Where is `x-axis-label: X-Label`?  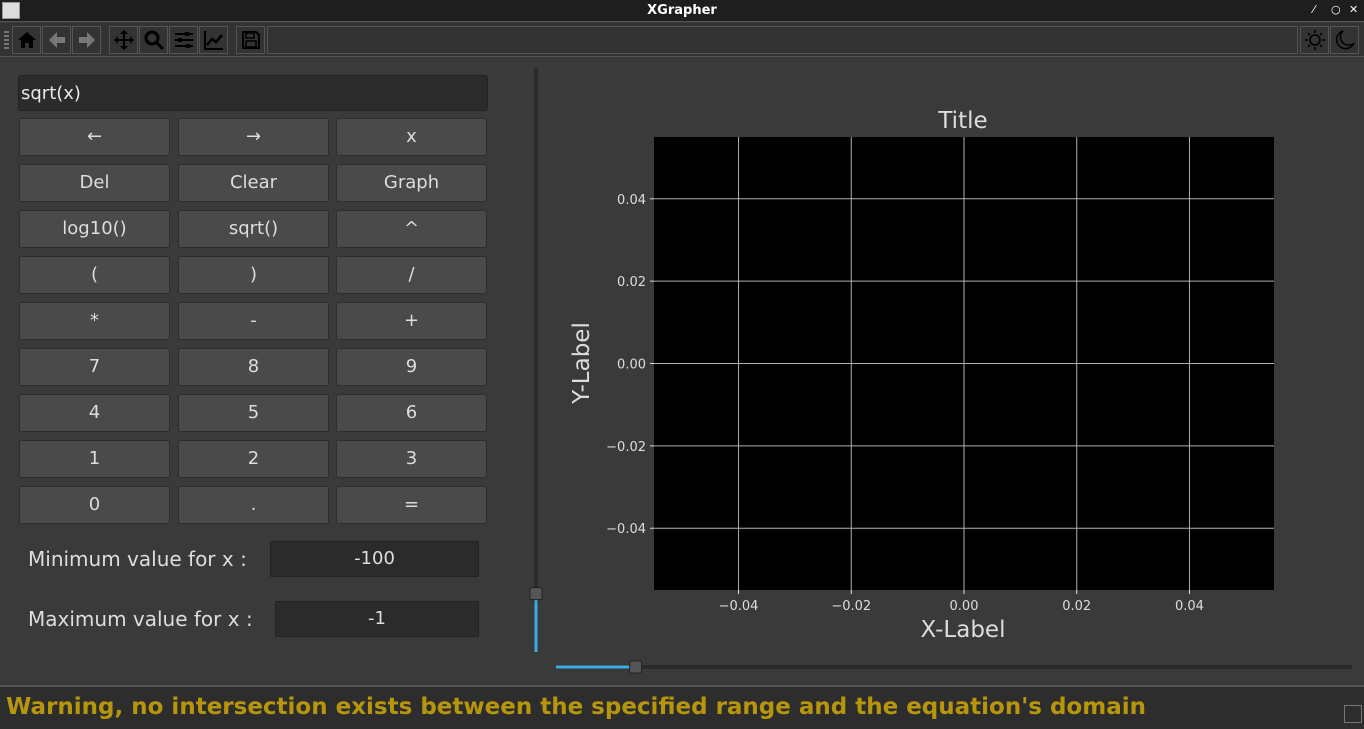
x-axis-label: X-Label is located at coordinates (963, 630).